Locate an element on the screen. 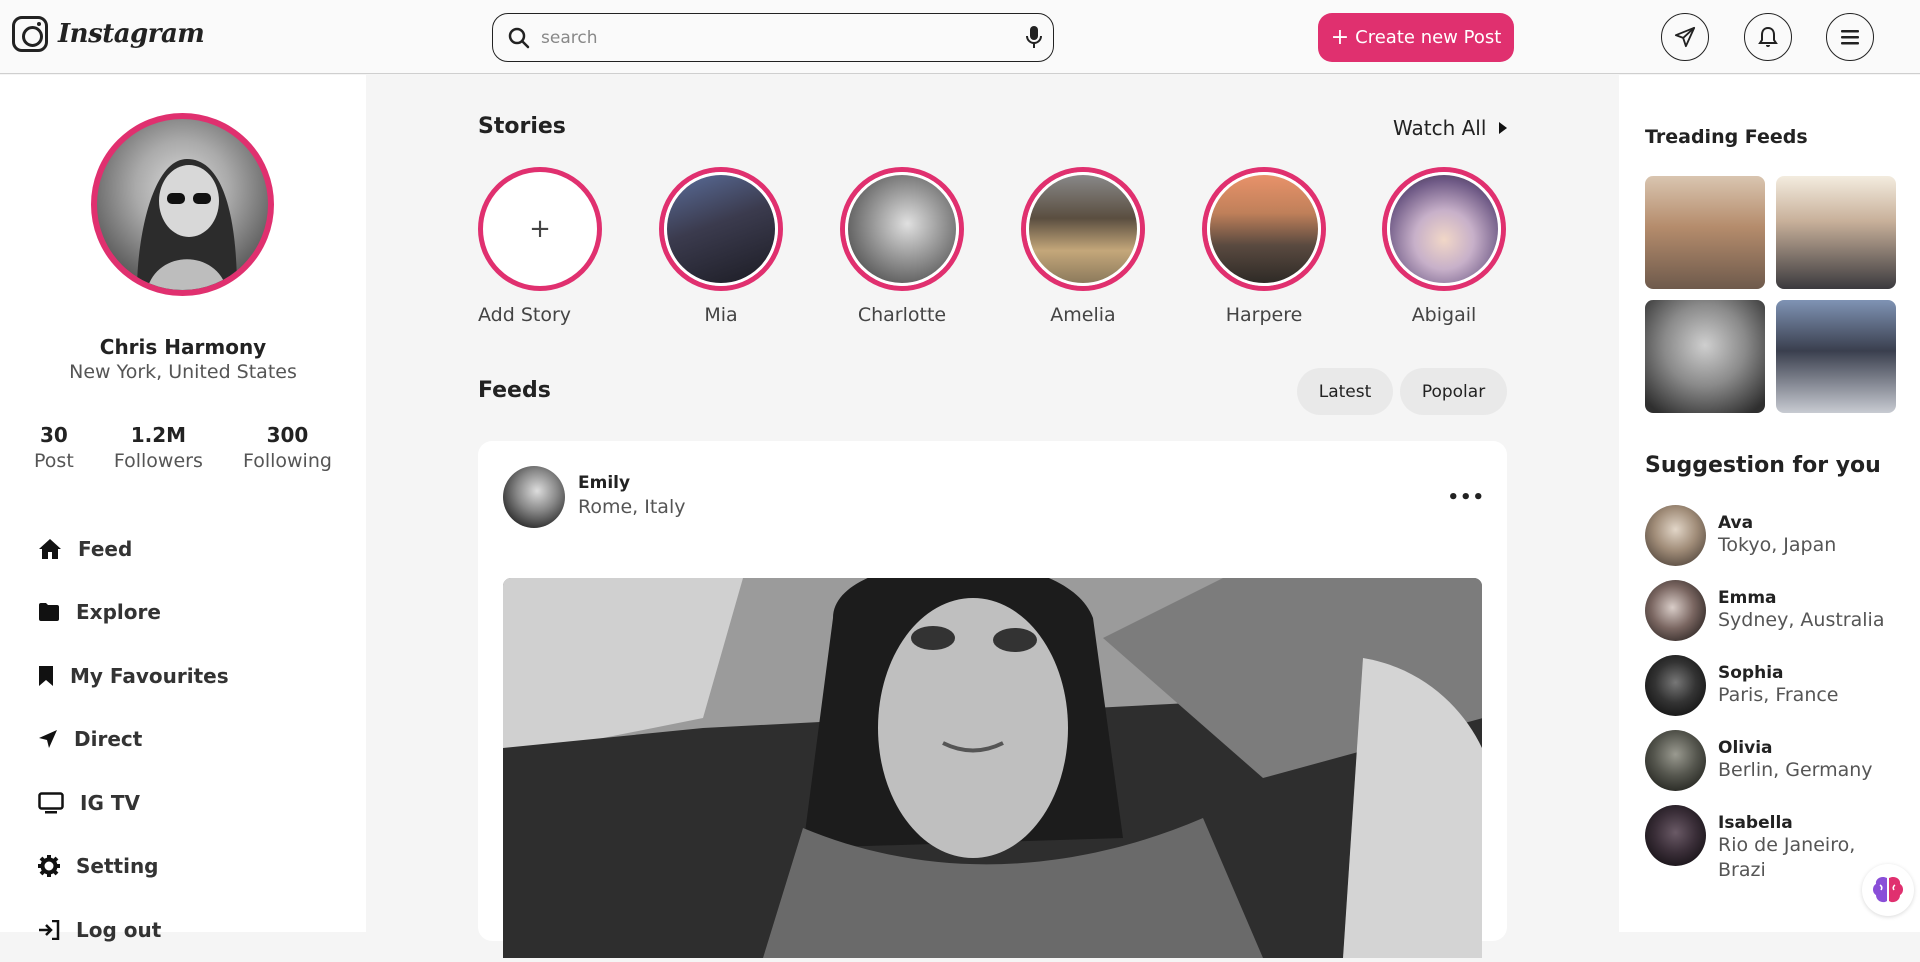 The height and width of the screenshot is (962, 1920). filter-popular-button: Popolar is located at coordinates (1453, 391).